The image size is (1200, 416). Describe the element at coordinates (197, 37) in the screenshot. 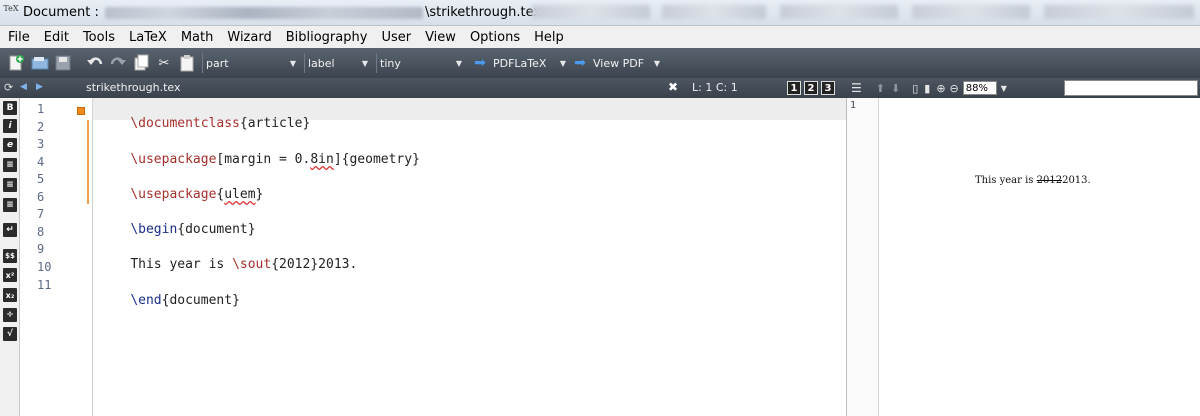

I see `menu-math: Math` at that location.